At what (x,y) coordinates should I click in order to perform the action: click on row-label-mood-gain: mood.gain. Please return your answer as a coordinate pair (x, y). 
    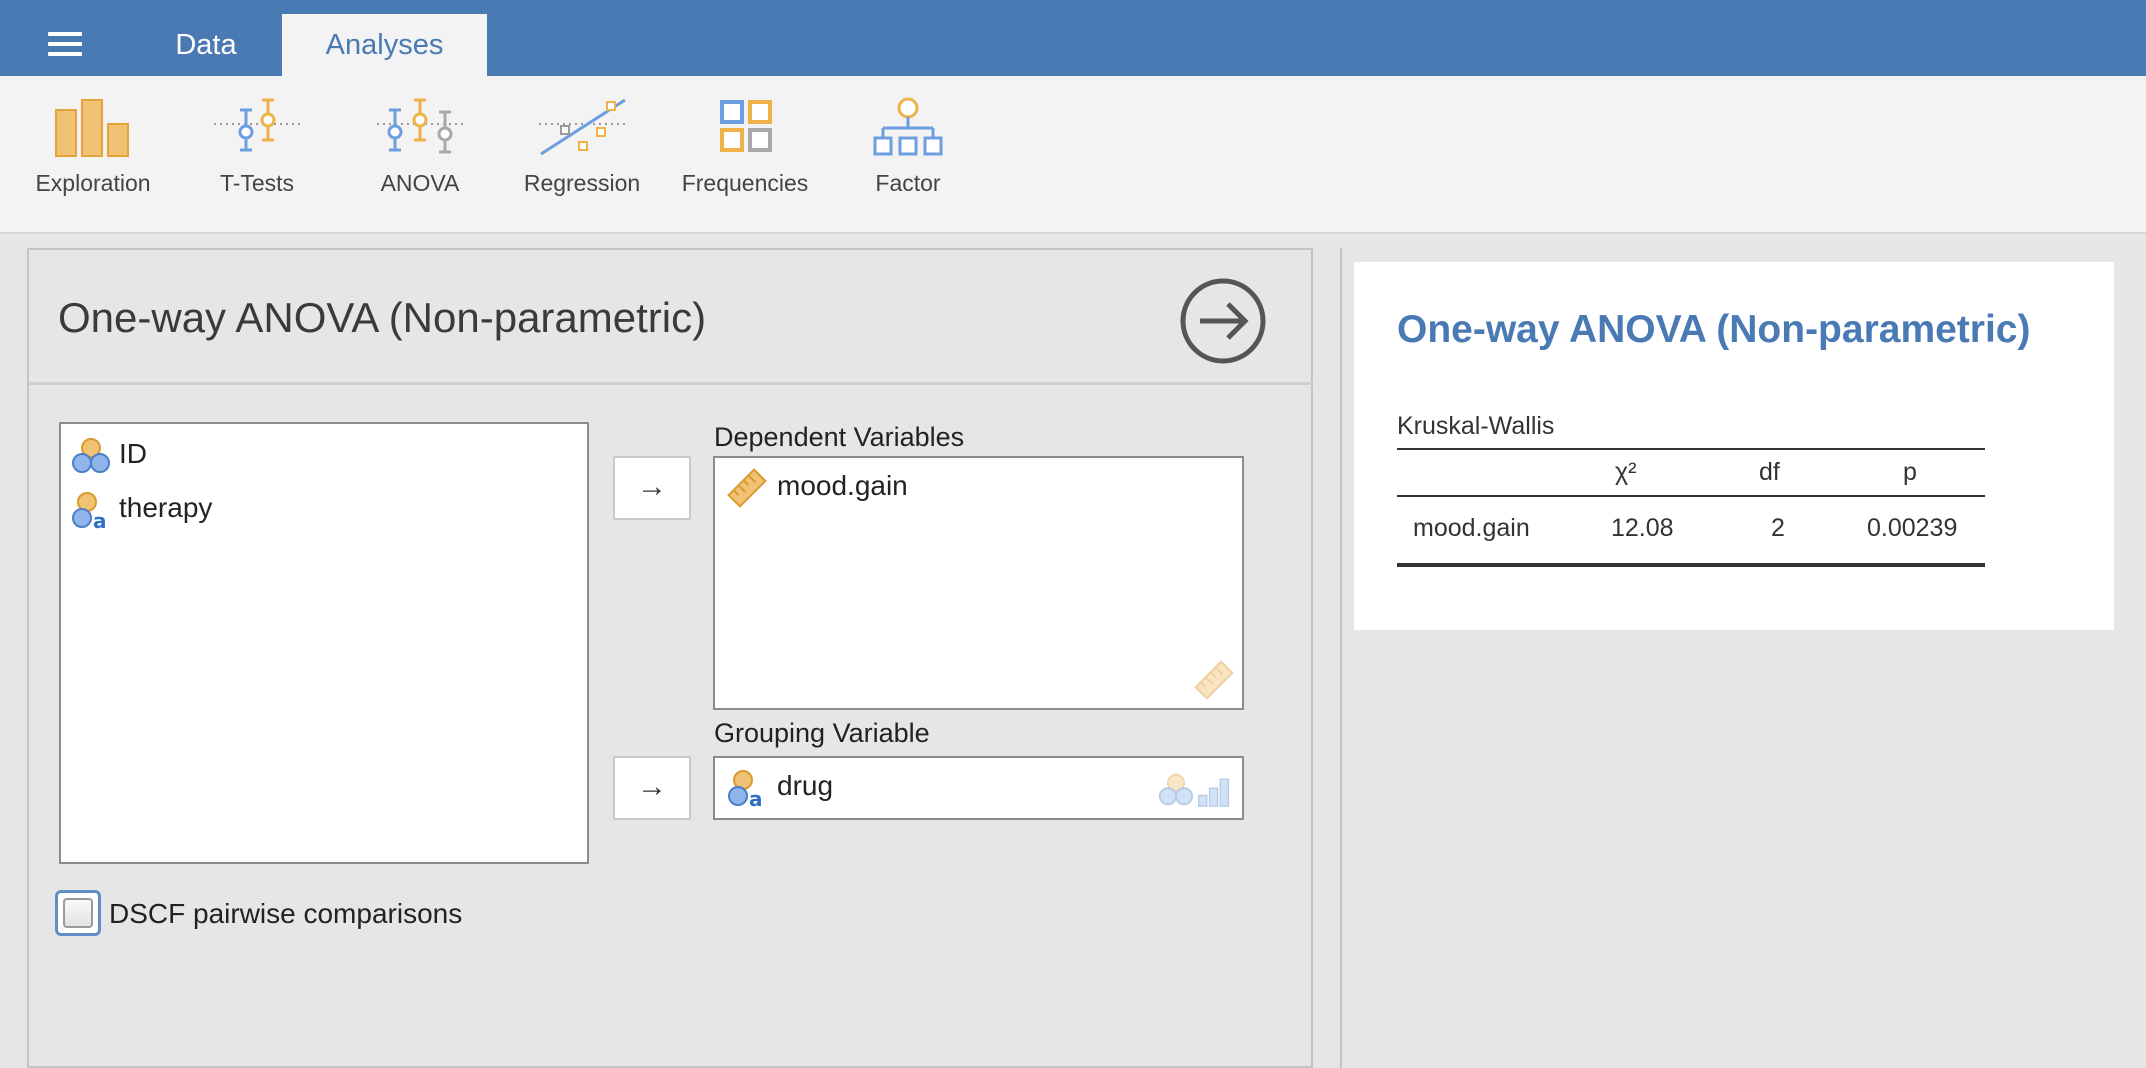
    Looking at the image, I should click on (1471, 528).